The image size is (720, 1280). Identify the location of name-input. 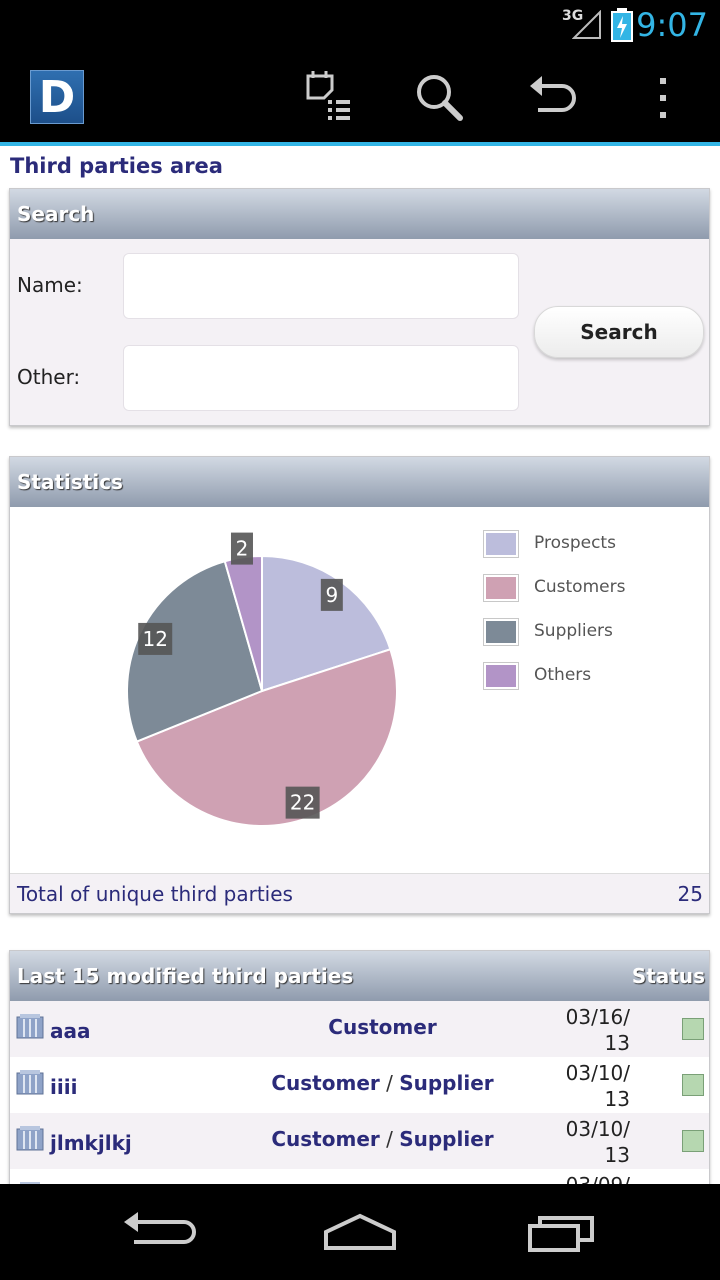
(321, 286).